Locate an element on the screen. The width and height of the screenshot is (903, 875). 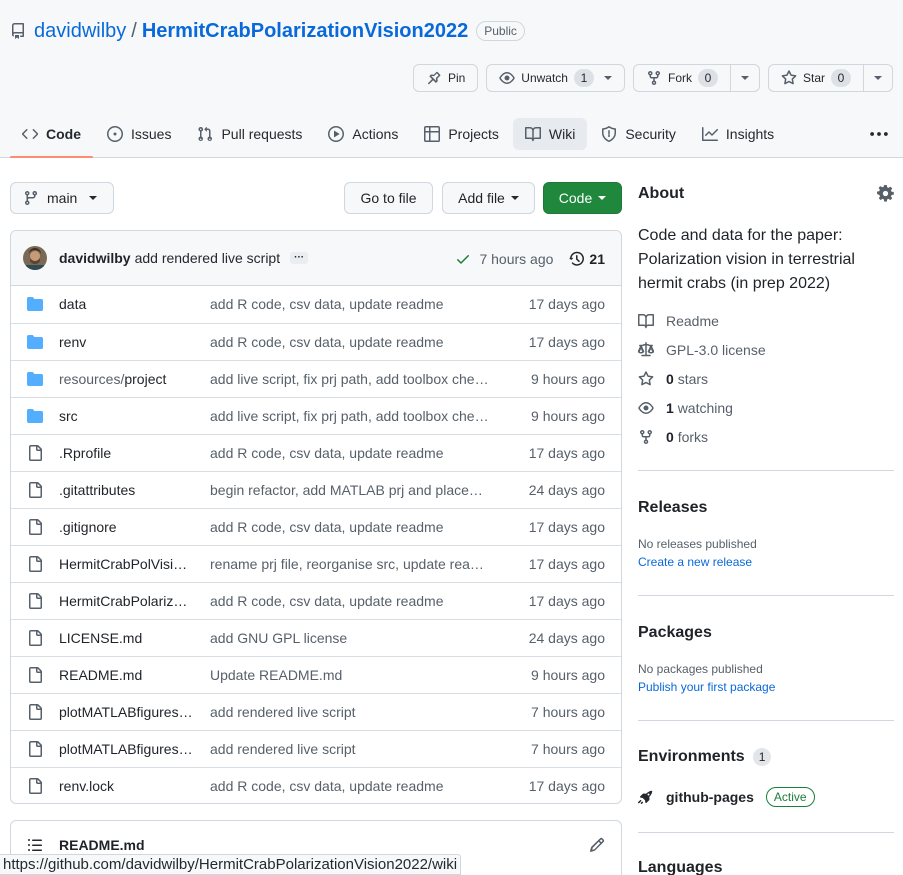
add-file-button: Add file is located at coordinates (488, 198).